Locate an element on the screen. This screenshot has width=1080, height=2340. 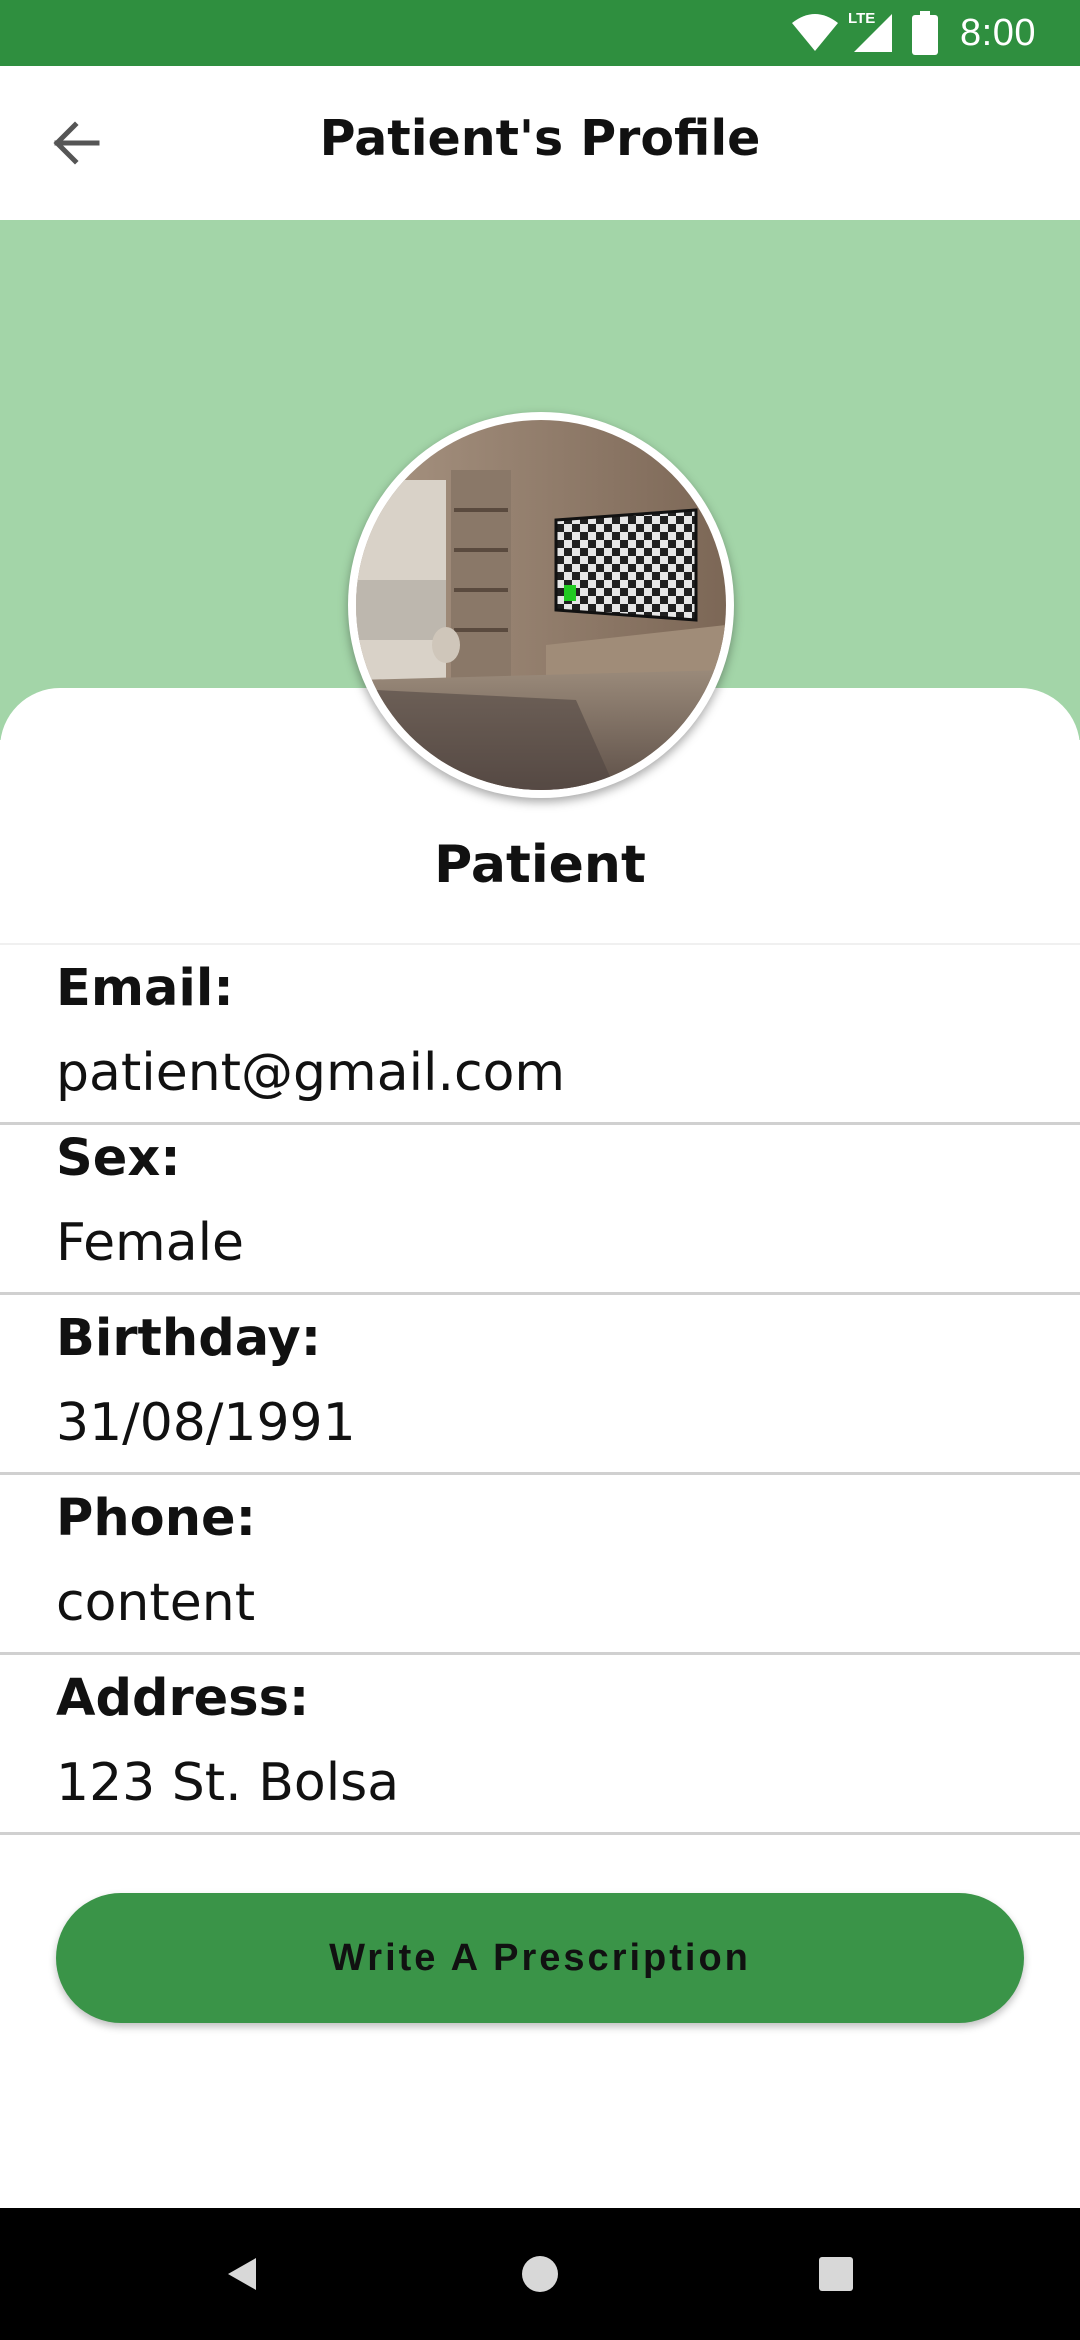
profile-photo is located at coordinates (541, 605).